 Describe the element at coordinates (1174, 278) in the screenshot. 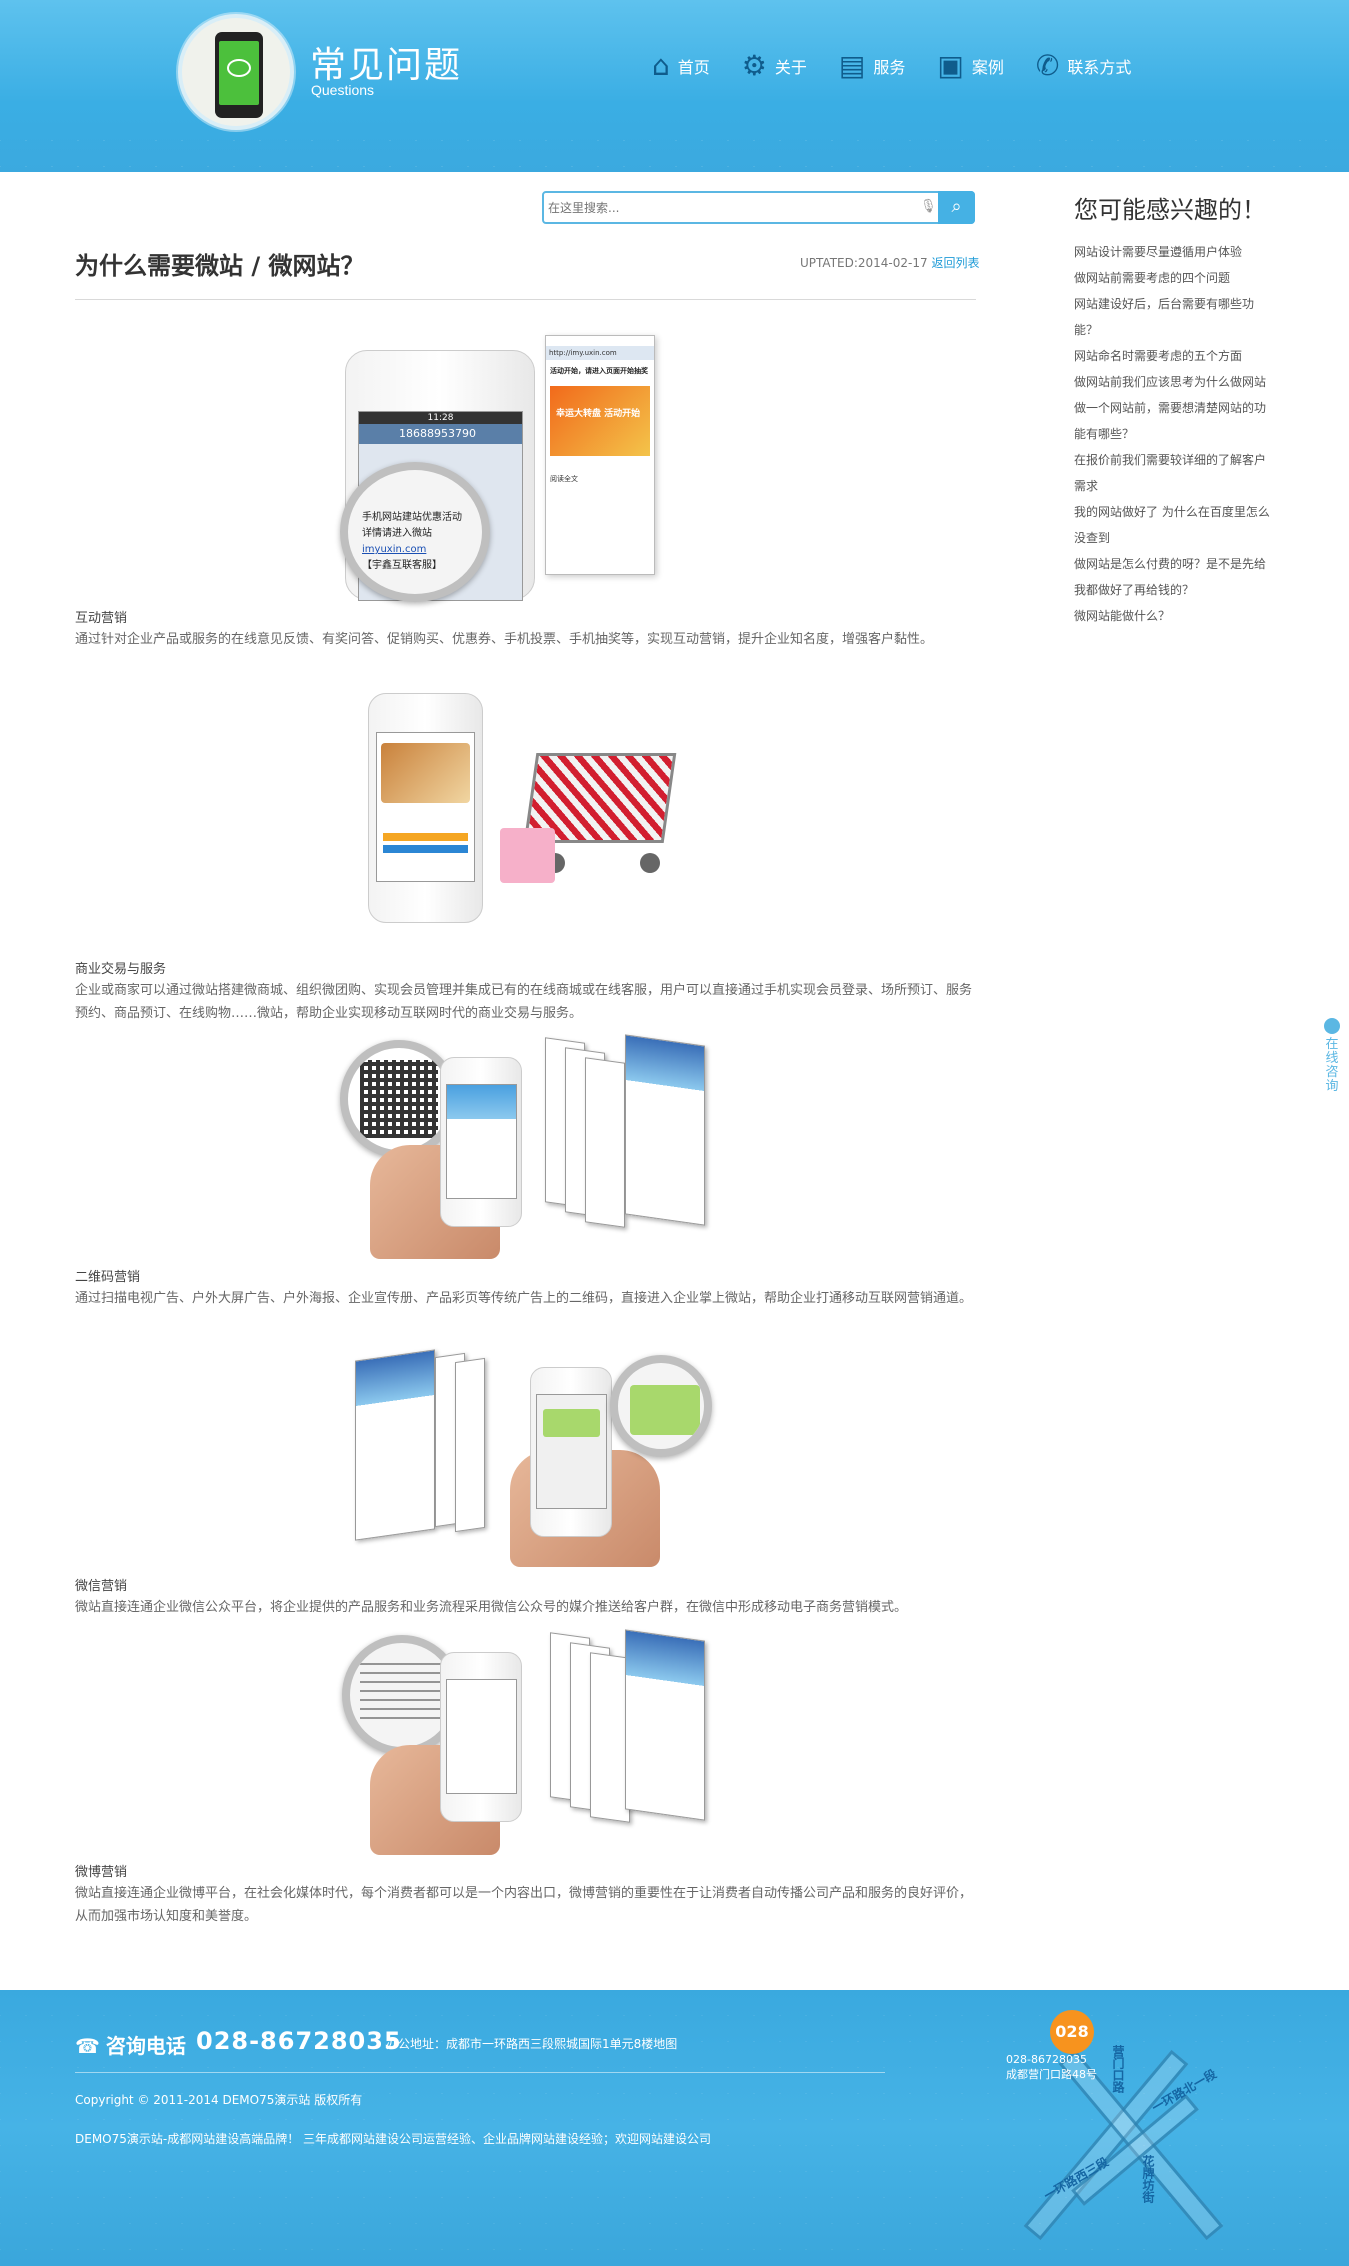

I see `sidebar-item: 做网站前需要考虑的四个问题` at that location.